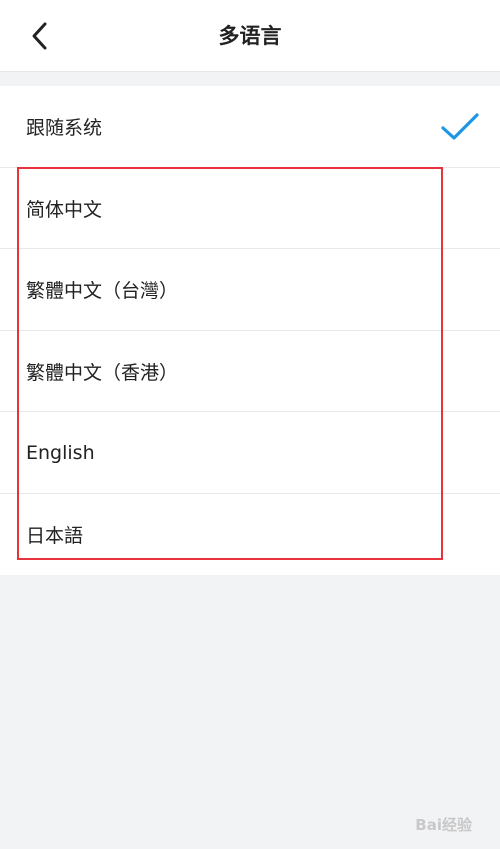  I want to click on language-item-japanese: 日本語, so click(250, 535).